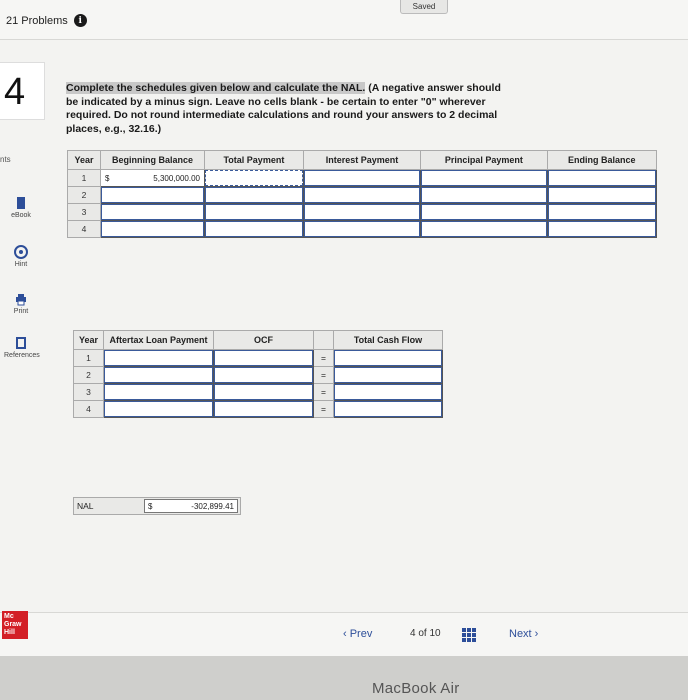  What do you see at coordinates (425, 633) in the screenshot?
I see `page-indicator: 4 of 10` at bounding box center [425, 633].